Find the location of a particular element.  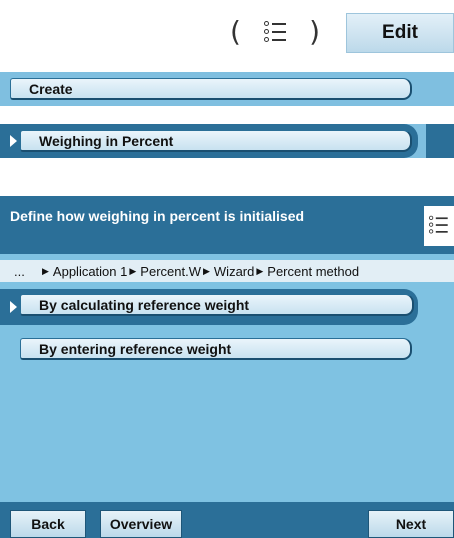

breadcrumb-item: Application 1 is located at coordinates (90, 271).